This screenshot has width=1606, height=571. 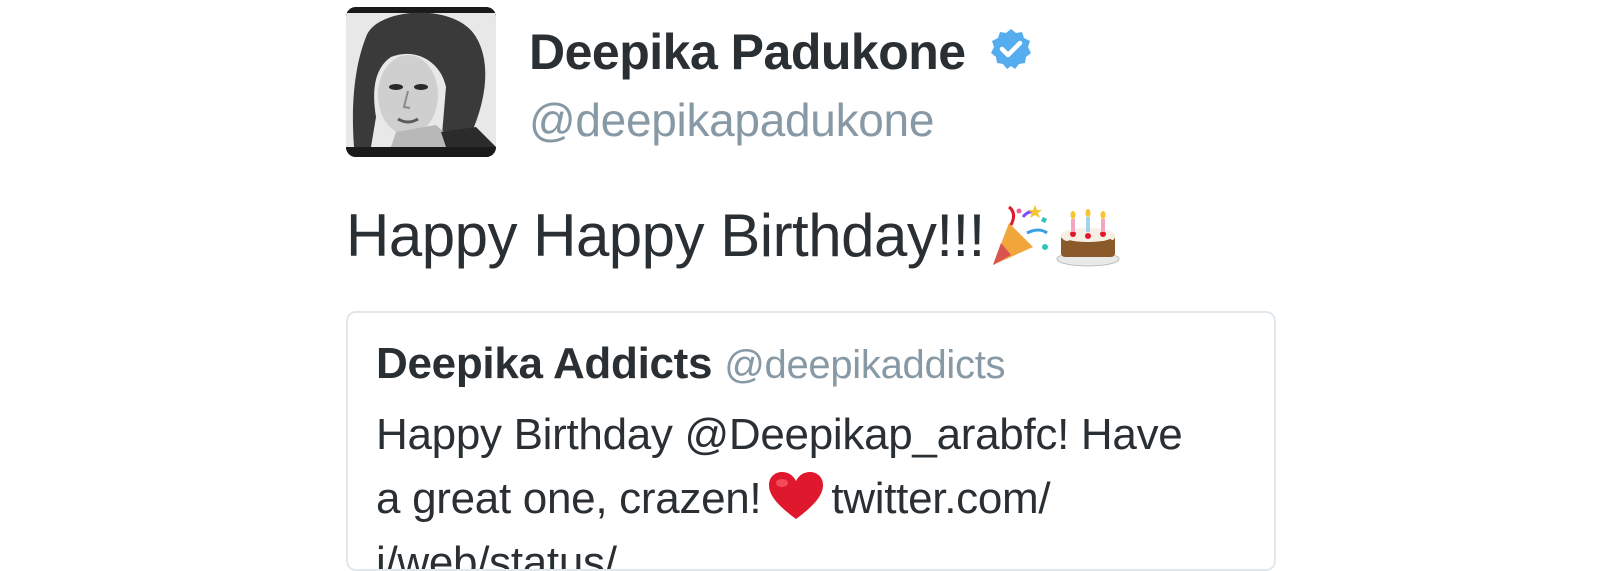 I want to click on quoted-tweet-line-2: a great one, crazen! twitter.com/, so click(x=816, y=499).